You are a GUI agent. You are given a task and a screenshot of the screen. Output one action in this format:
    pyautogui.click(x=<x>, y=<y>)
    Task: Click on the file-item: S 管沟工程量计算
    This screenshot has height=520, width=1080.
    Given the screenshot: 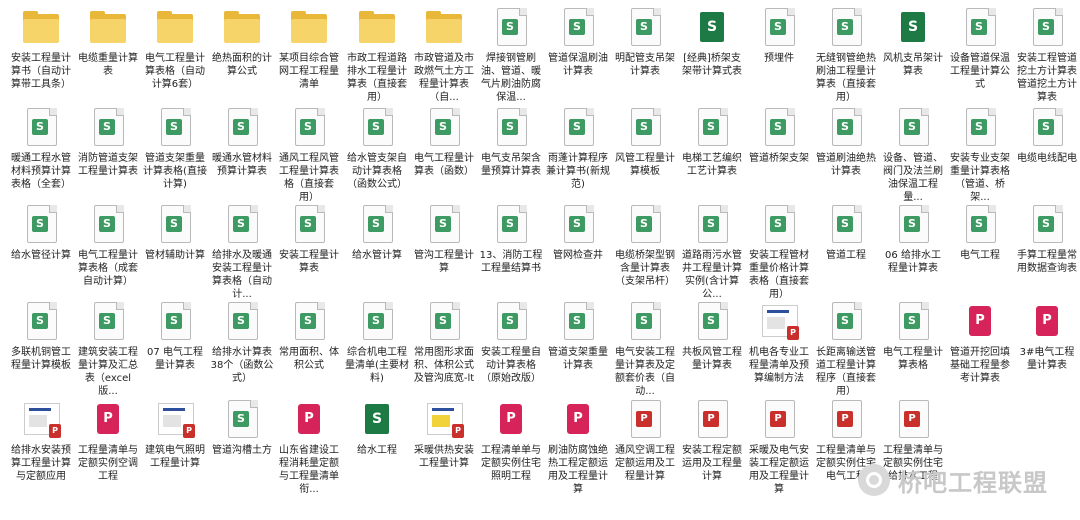 What is the action you would take?
    pyautogui.click(x=444, y=240)
    